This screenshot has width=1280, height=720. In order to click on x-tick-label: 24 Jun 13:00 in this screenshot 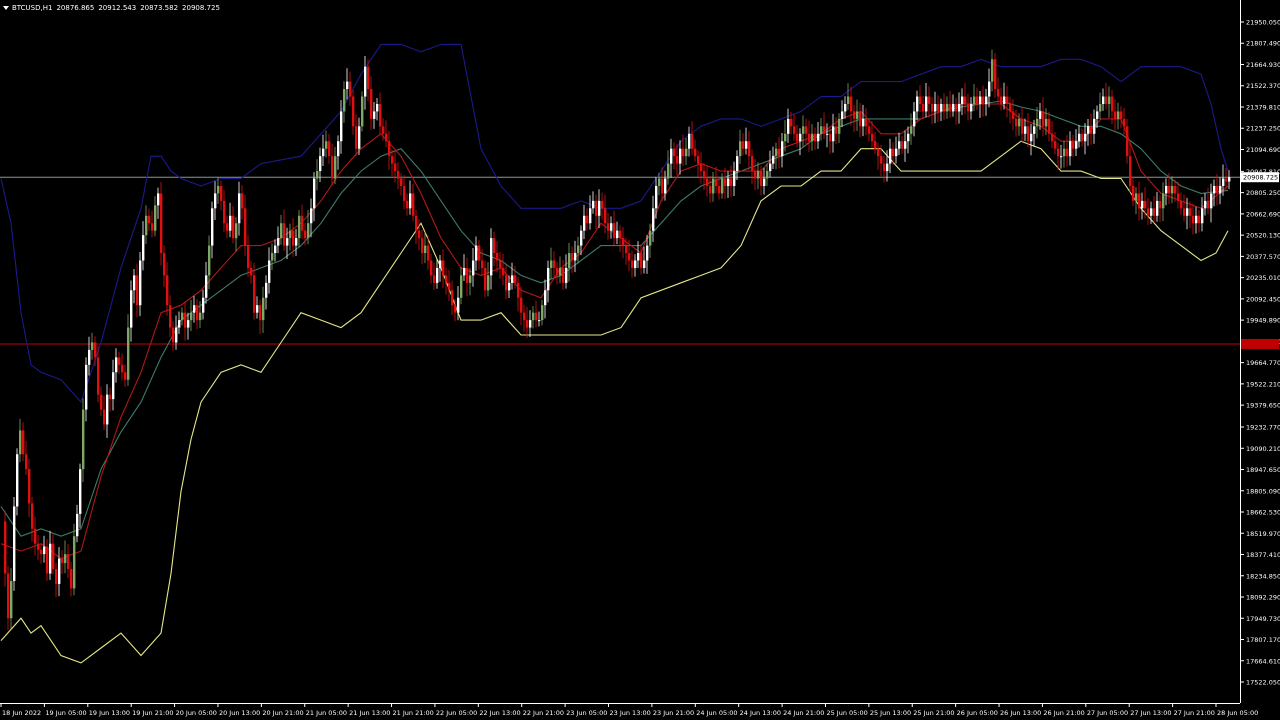, I will do `click(760, 713)`.